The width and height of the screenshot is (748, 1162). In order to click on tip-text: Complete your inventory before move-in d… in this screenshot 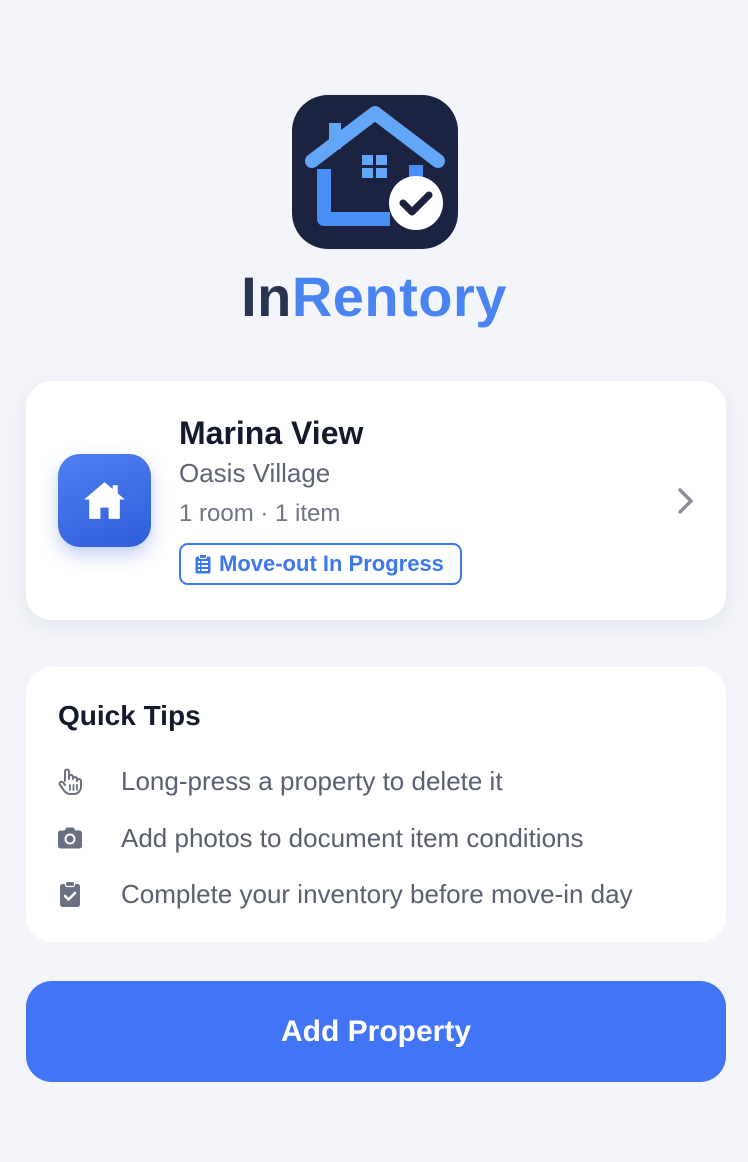, I will do `click(377, 894)`.